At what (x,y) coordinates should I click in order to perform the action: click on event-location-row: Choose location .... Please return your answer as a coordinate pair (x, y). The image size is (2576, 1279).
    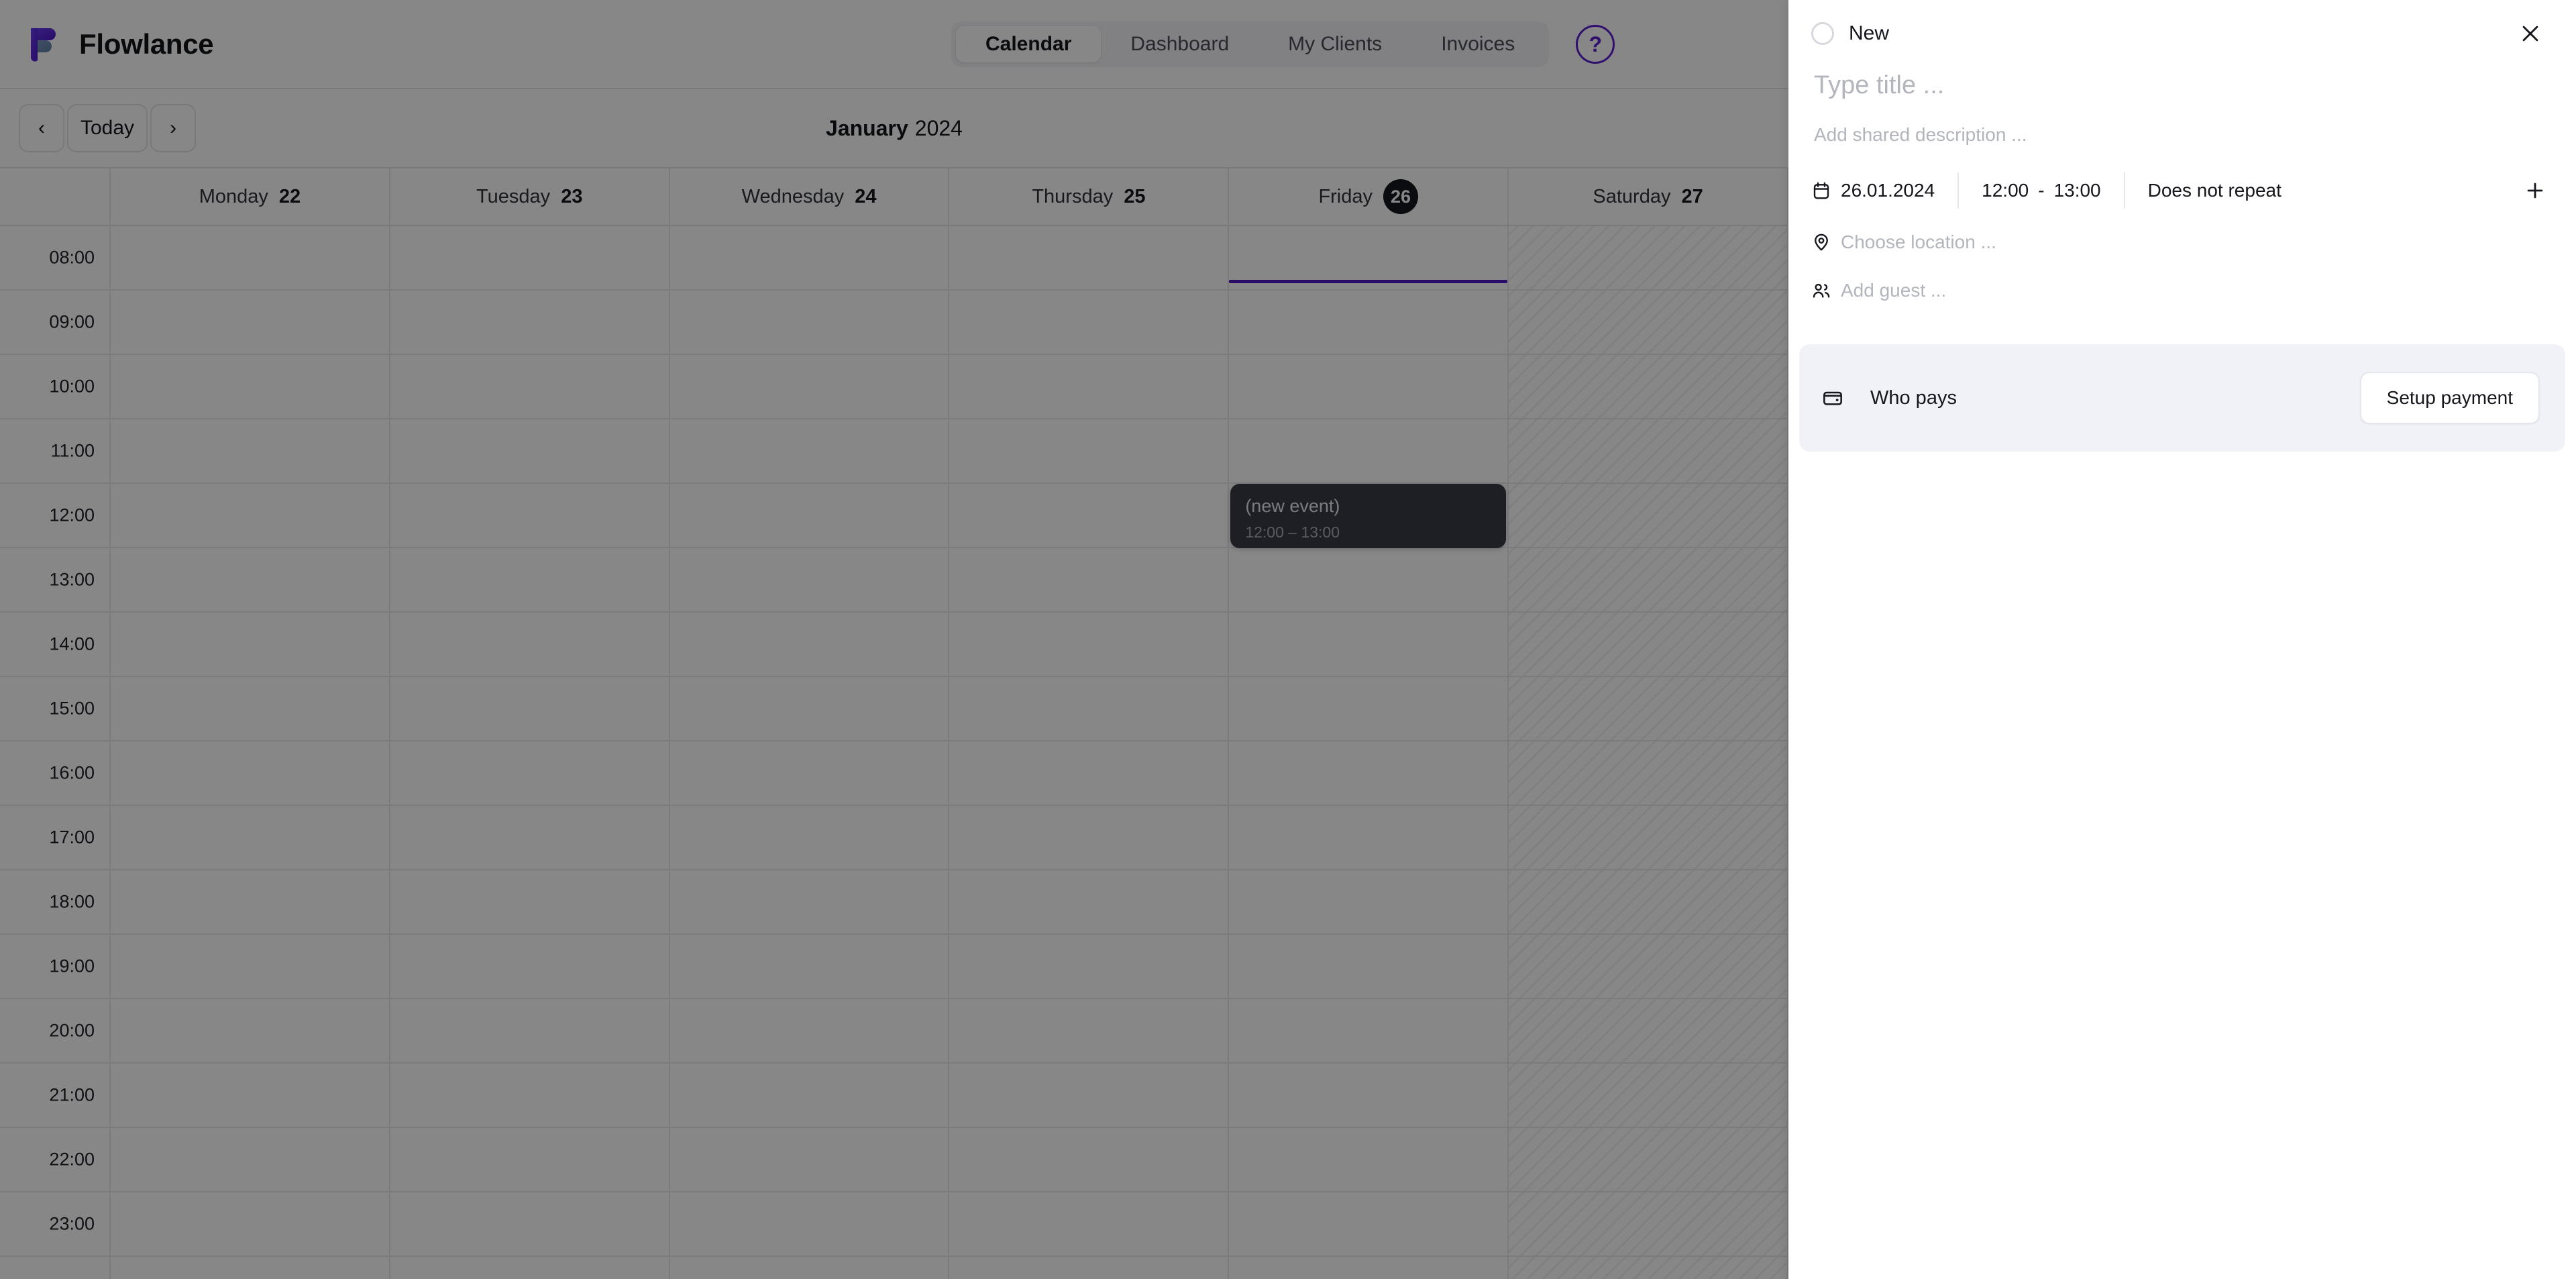
    Looking at the image, I should click on (2182, 242).